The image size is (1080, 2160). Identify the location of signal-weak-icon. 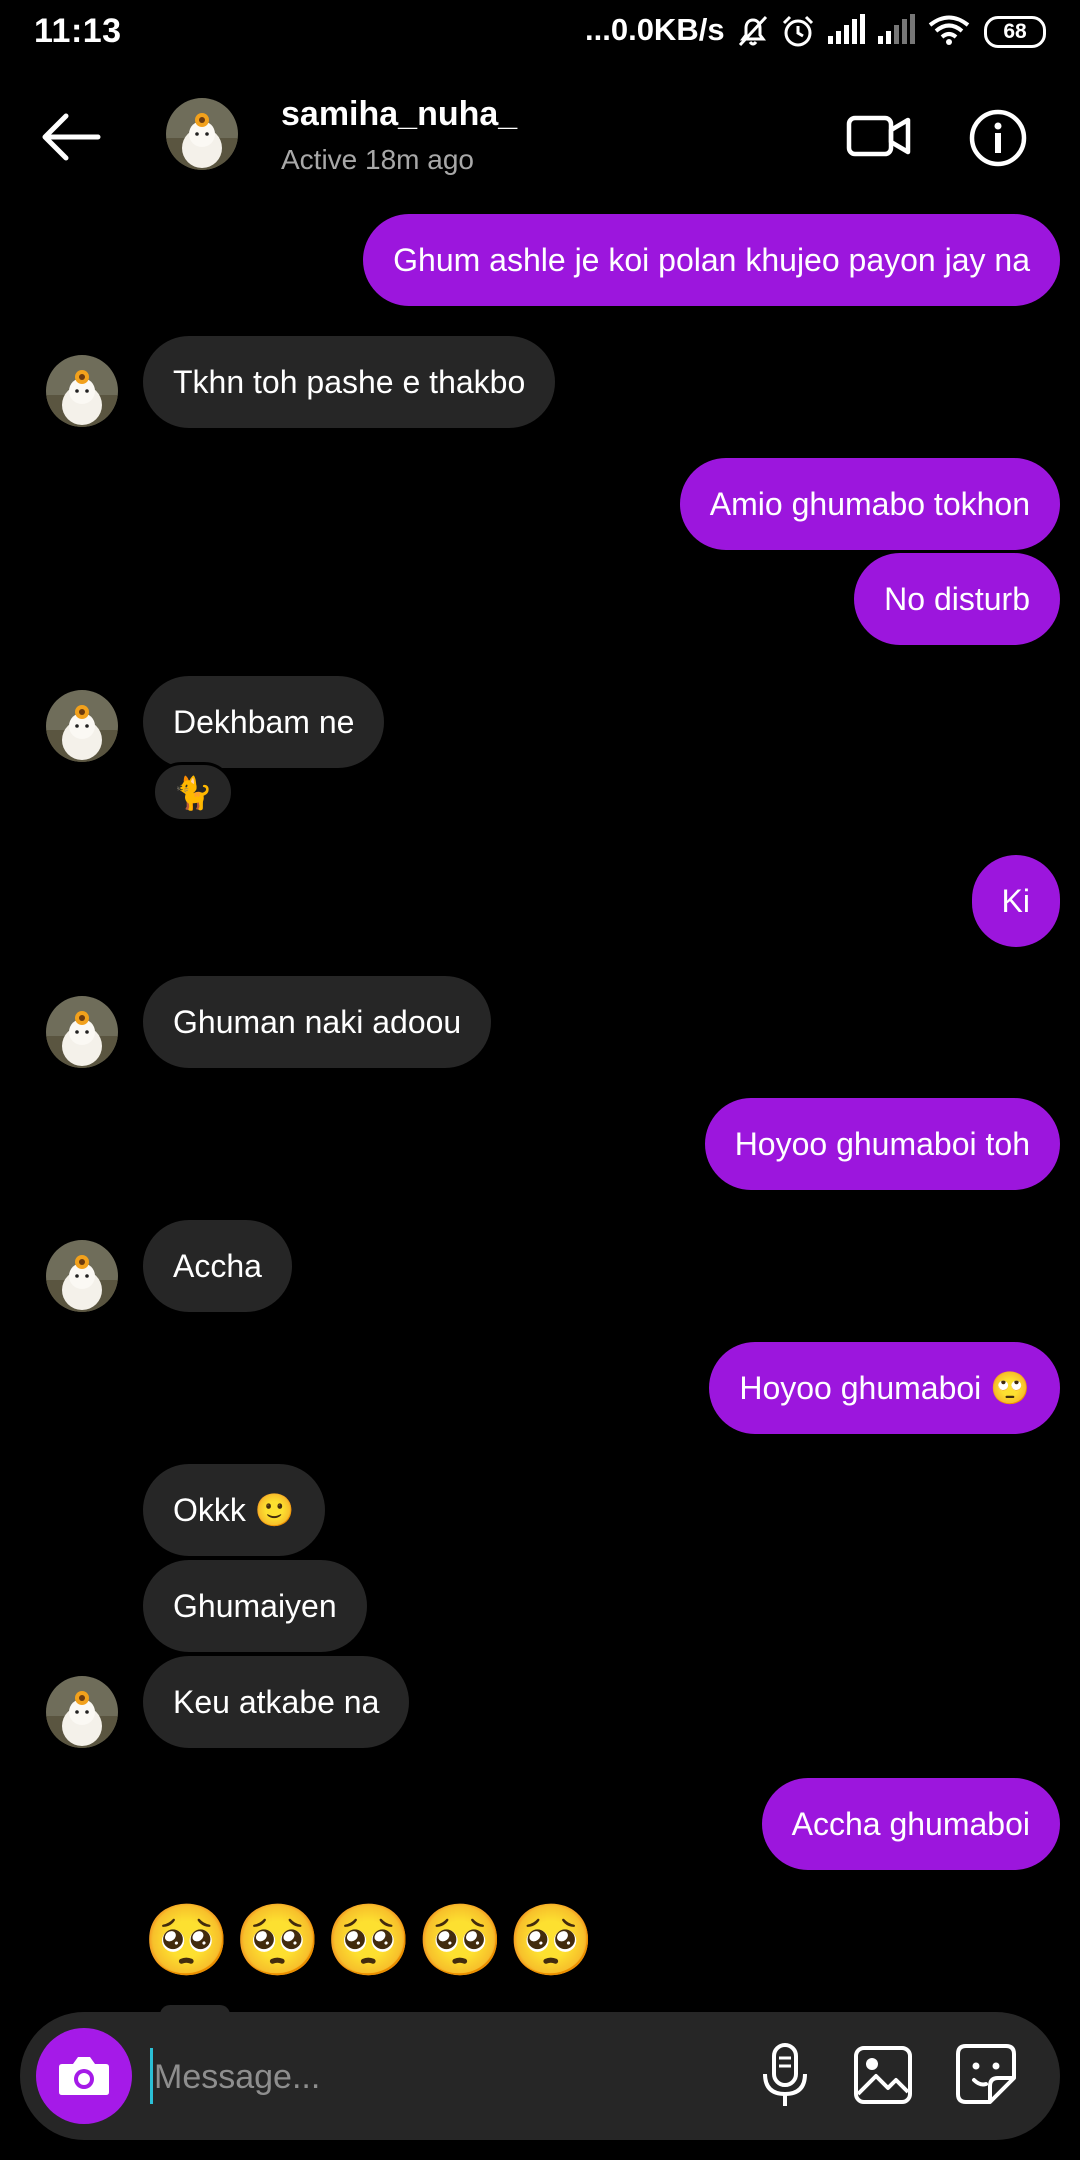
(896, 29).